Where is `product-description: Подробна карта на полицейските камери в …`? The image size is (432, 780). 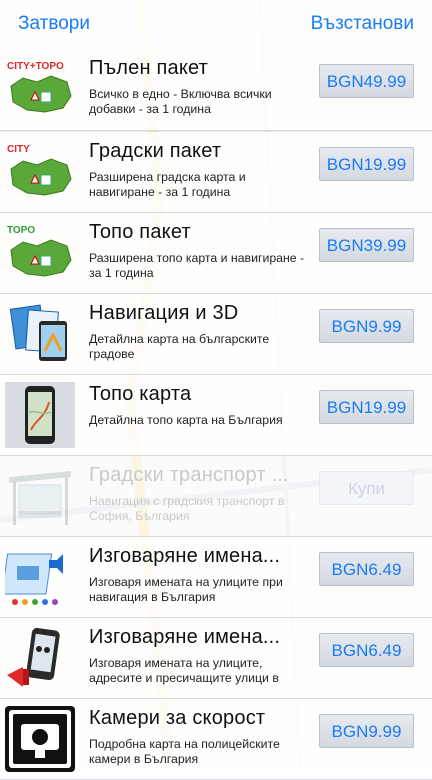 product-description: Подробна карта на полицейските камери в … is located at coordinates (184, 751).